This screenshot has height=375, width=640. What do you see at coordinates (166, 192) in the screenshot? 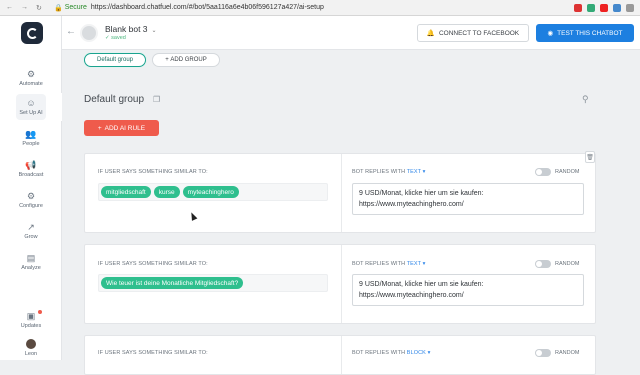
I see `phrase-chip: kurse` at bounding box center [166, 192].